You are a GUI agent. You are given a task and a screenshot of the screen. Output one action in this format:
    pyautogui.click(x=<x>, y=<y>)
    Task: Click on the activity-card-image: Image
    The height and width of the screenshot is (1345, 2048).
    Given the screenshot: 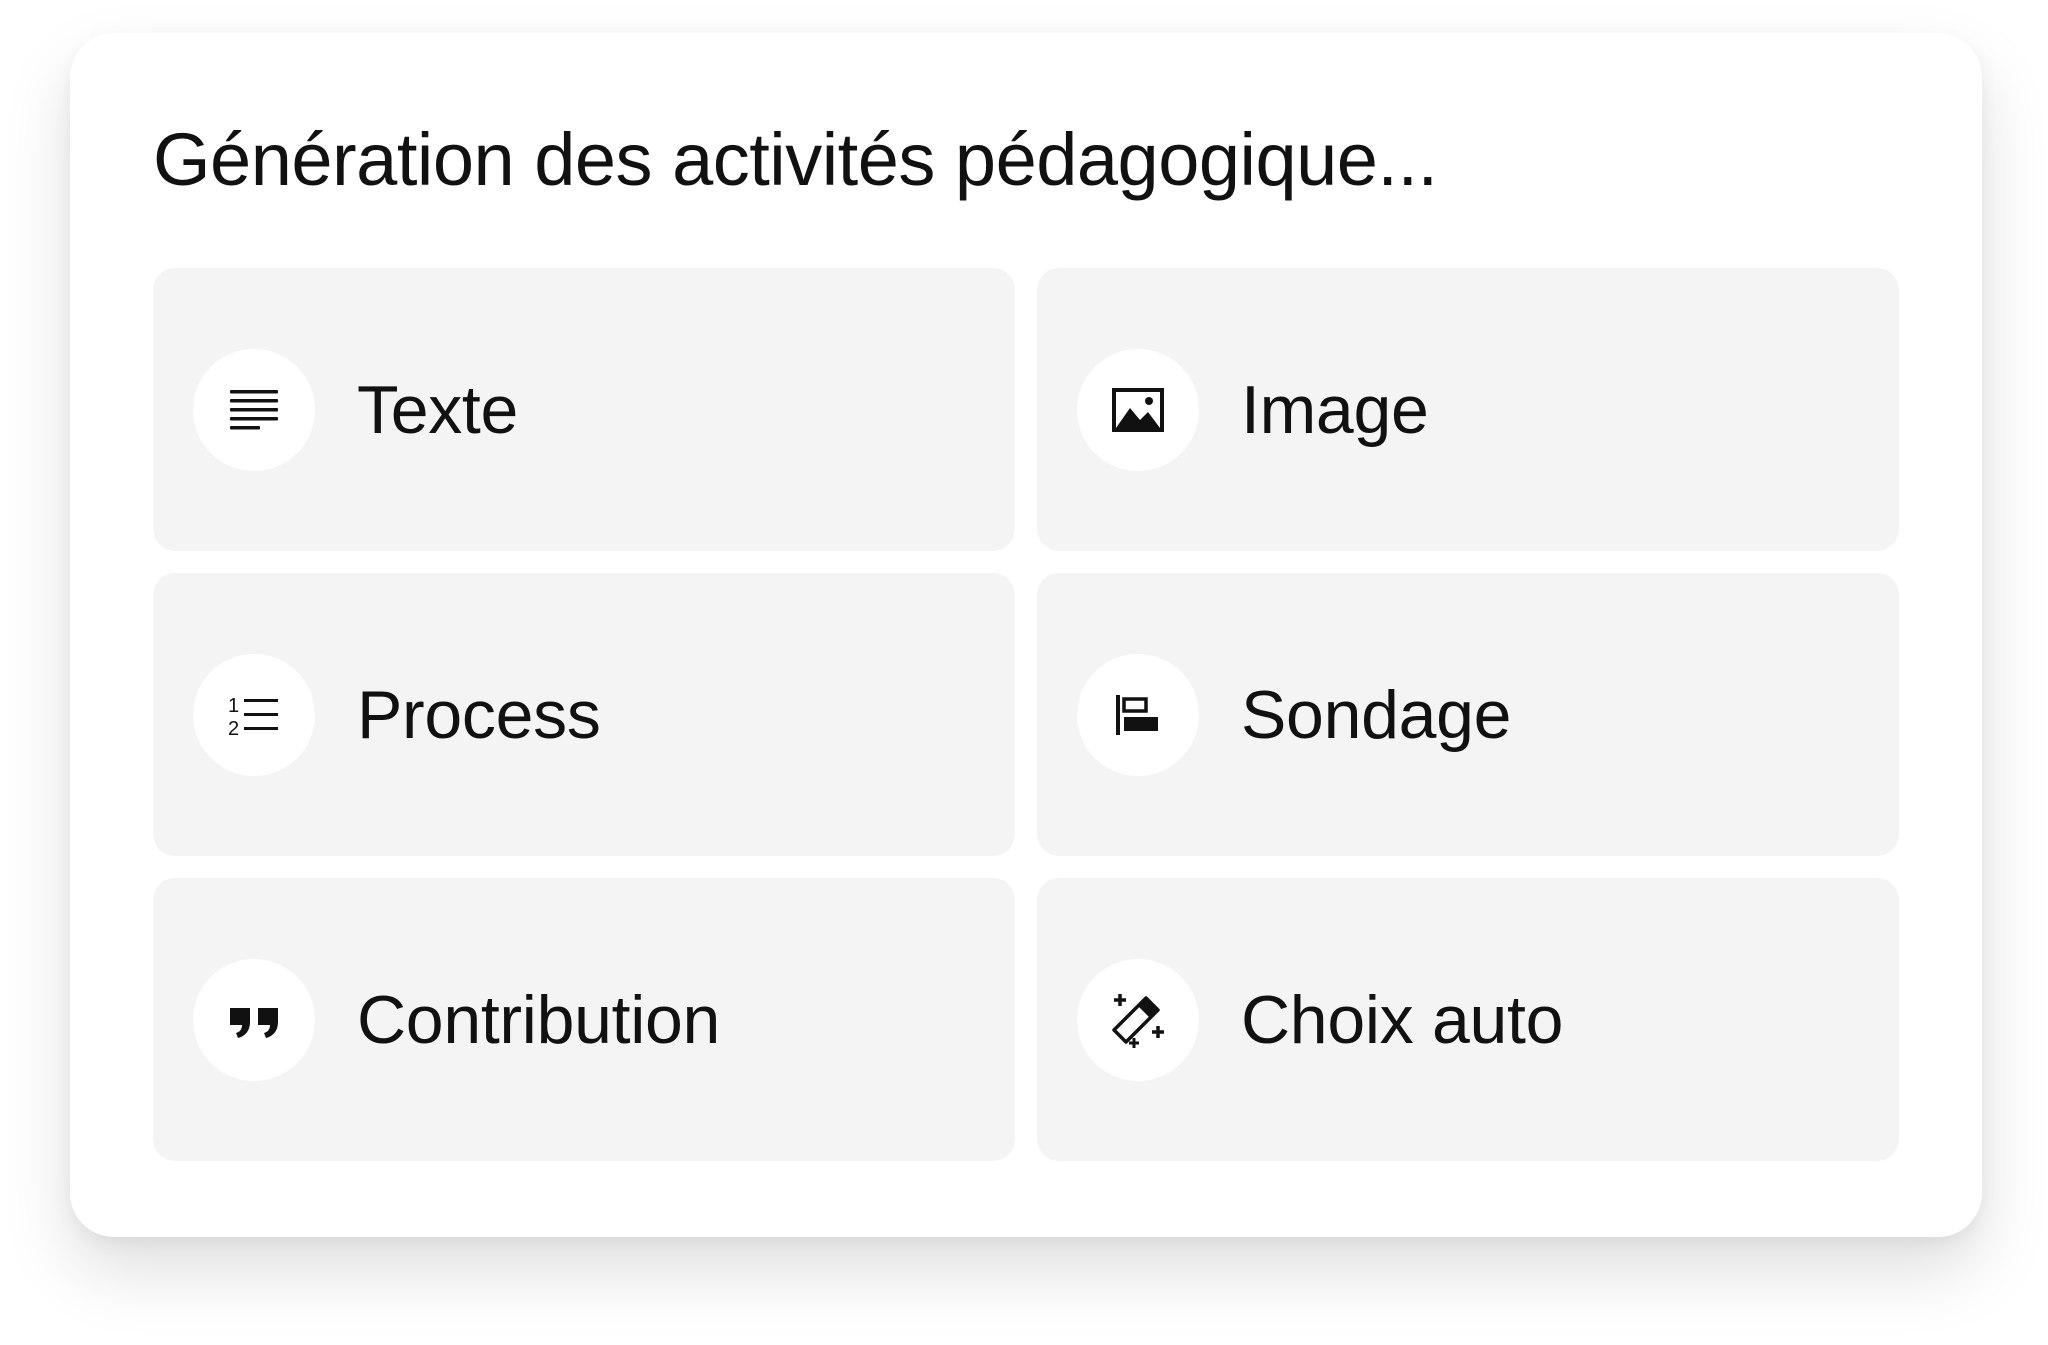 What is the action you would take?
    pyautogui.click(x=1468, y=409)
    